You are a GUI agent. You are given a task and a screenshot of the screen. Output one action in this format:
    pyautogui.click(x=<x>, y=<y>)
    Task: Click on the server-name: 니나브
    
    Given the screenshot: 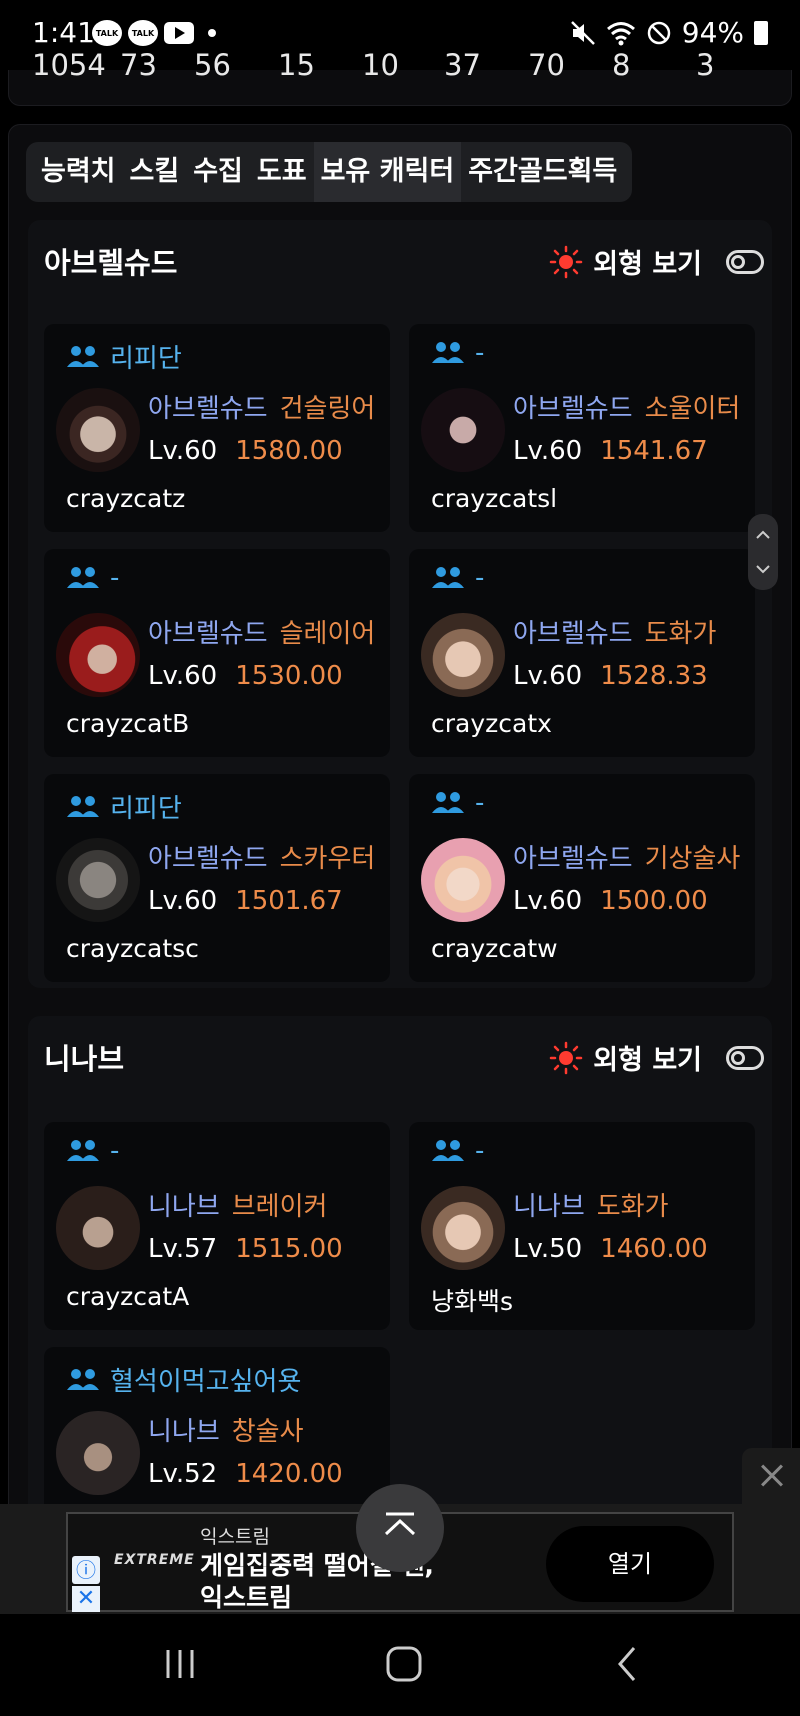 What is the action you would take?
    pyautogui.click(x=549, y=1207)
    